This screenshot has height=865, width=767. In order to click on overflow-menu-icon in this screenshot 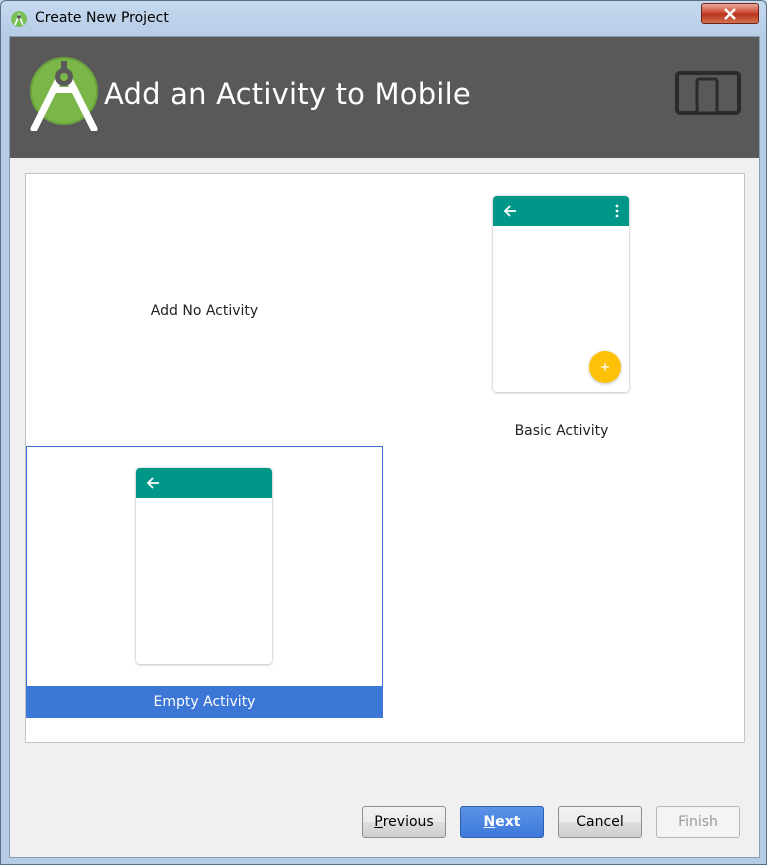, I will do `click(617, 211)`.